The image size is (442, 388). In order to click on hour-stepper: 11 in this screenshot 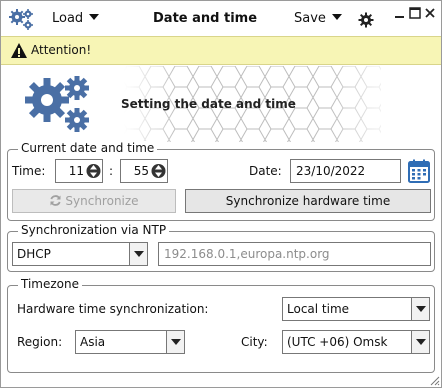, I will do `click(79, 171)`.